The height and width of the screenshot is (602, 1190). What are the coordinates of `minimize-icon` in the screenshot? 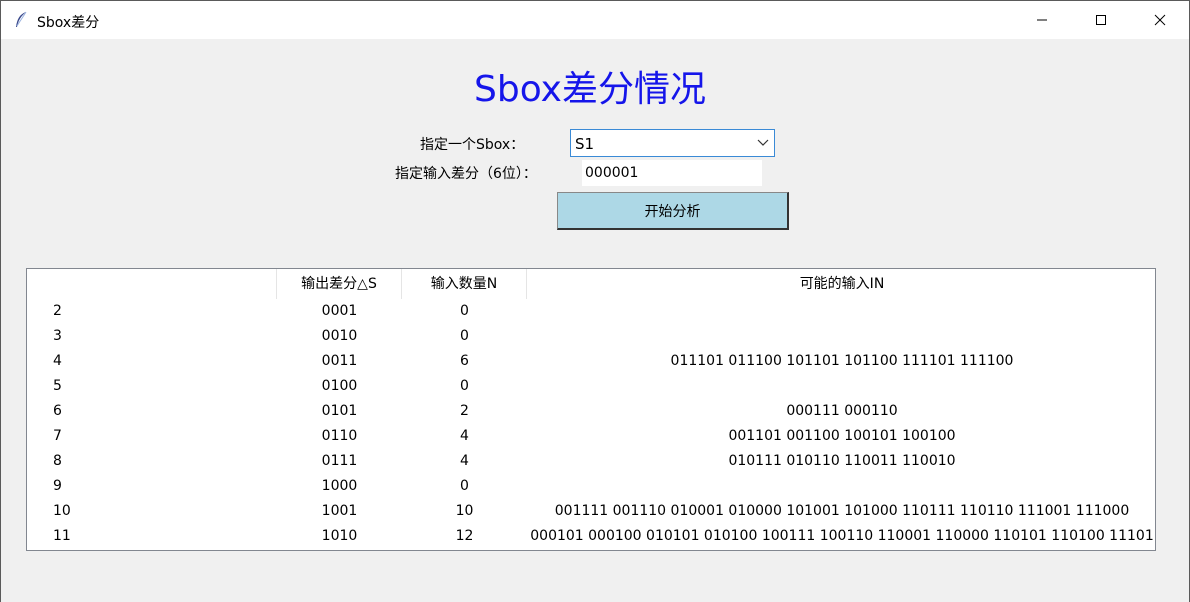 It's located at (1042, 20).